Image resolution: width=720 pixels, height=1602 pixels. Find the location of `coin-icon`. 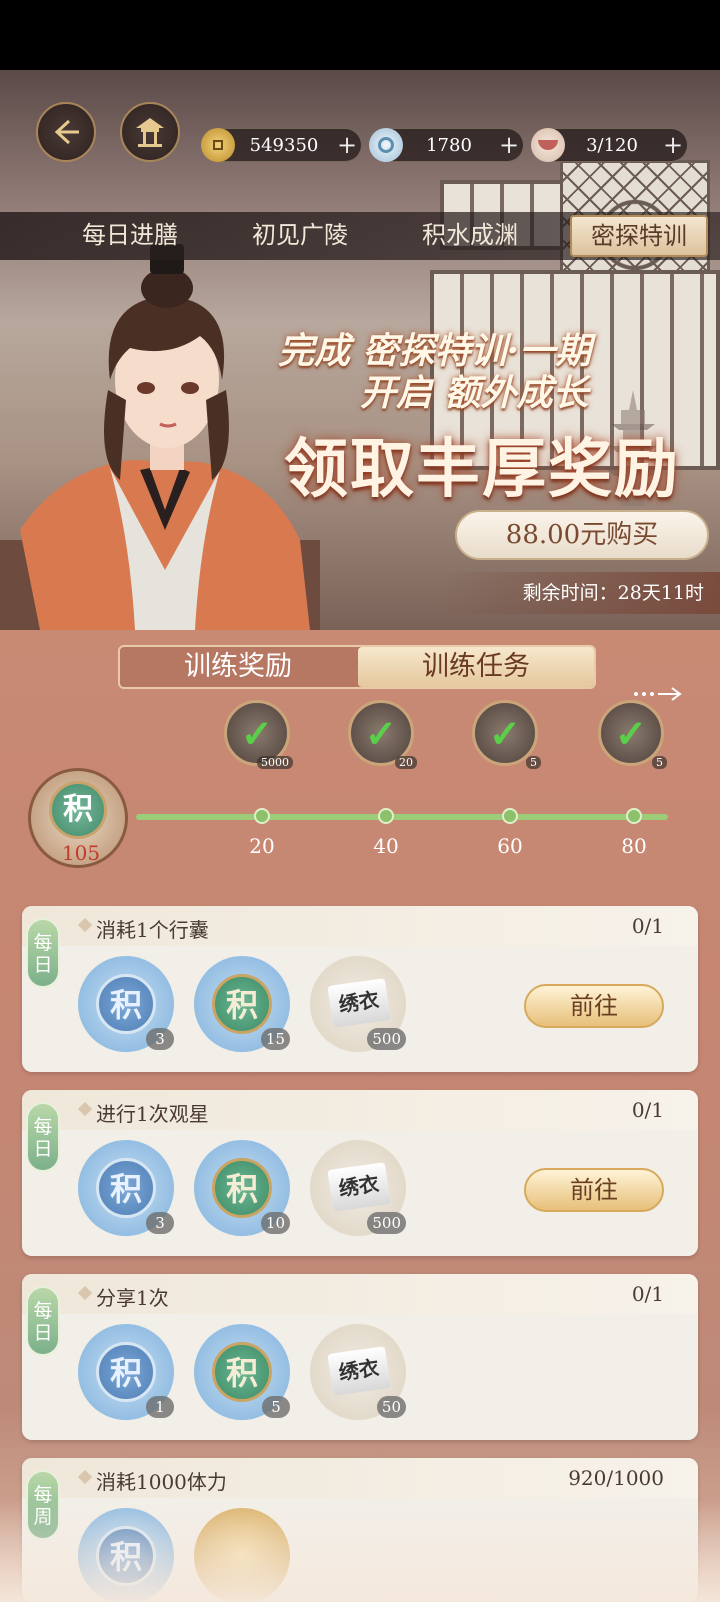

coin-icon is located at coordinates (218, 145).